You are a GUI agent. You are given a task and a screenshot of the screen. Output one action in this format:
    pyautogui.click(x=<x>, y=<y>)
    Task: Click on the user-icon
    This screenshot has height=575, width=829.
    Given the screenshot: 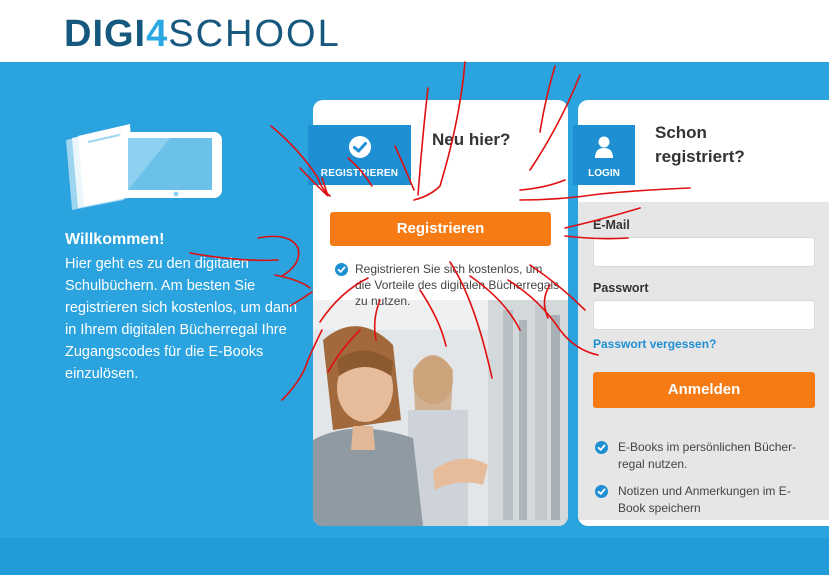 What is the action you would take?
    pyautogui.click(x=604, y=149)
    